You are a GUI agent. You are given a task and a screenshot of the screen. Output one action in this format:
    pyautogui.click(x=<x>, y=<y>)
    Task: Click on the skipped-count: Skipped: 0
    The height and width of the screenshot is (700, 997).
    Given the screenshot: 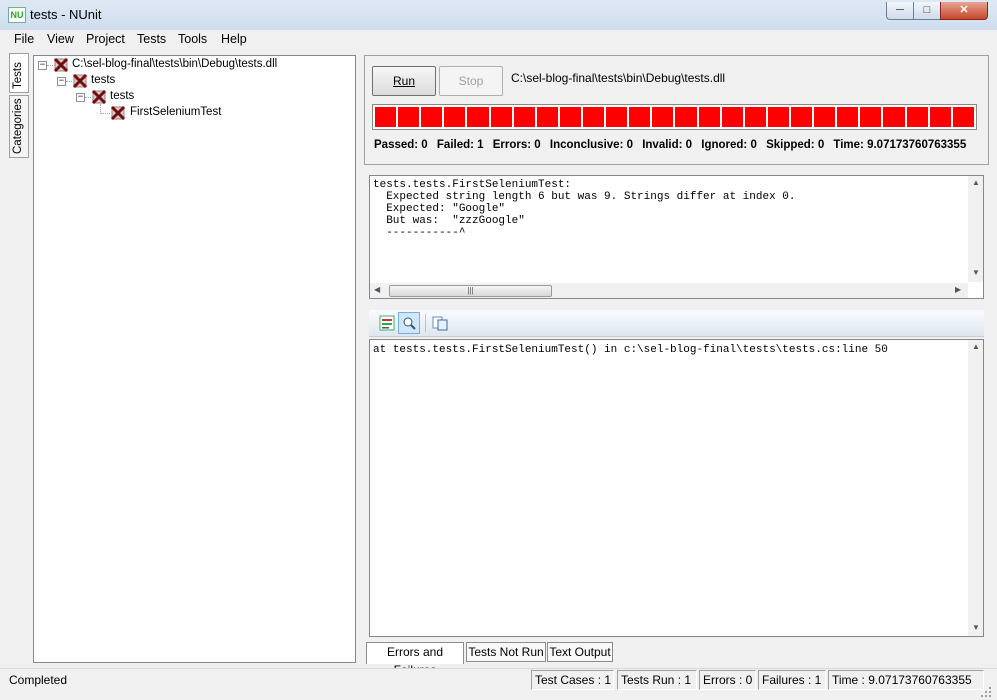 What is the action you would take?
    pyautogui.click(x=795, y=145)
    